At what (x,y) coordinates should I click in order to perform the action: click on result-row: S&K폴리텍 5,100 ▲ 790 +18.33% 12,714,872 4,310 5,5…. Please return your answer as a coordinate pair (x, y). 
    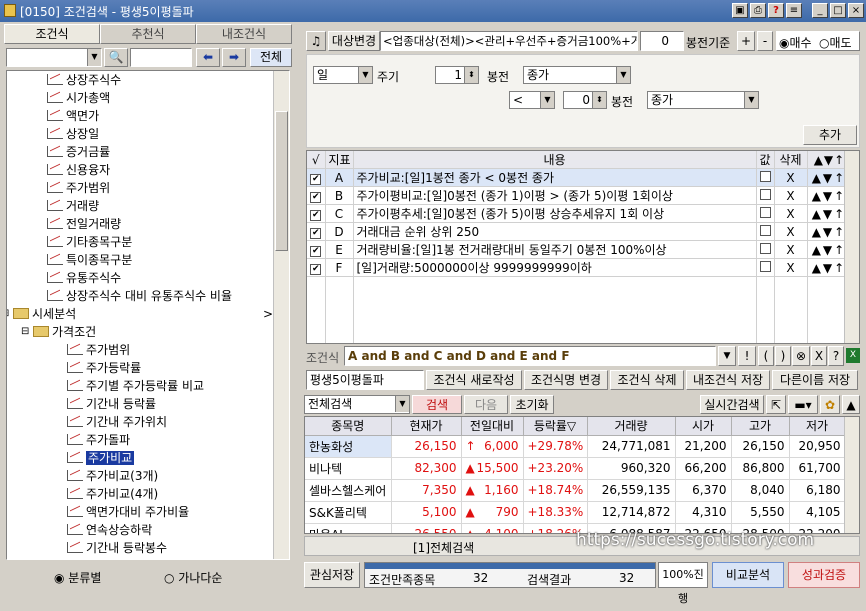
    Looking at the image, I should click on (575, 512).